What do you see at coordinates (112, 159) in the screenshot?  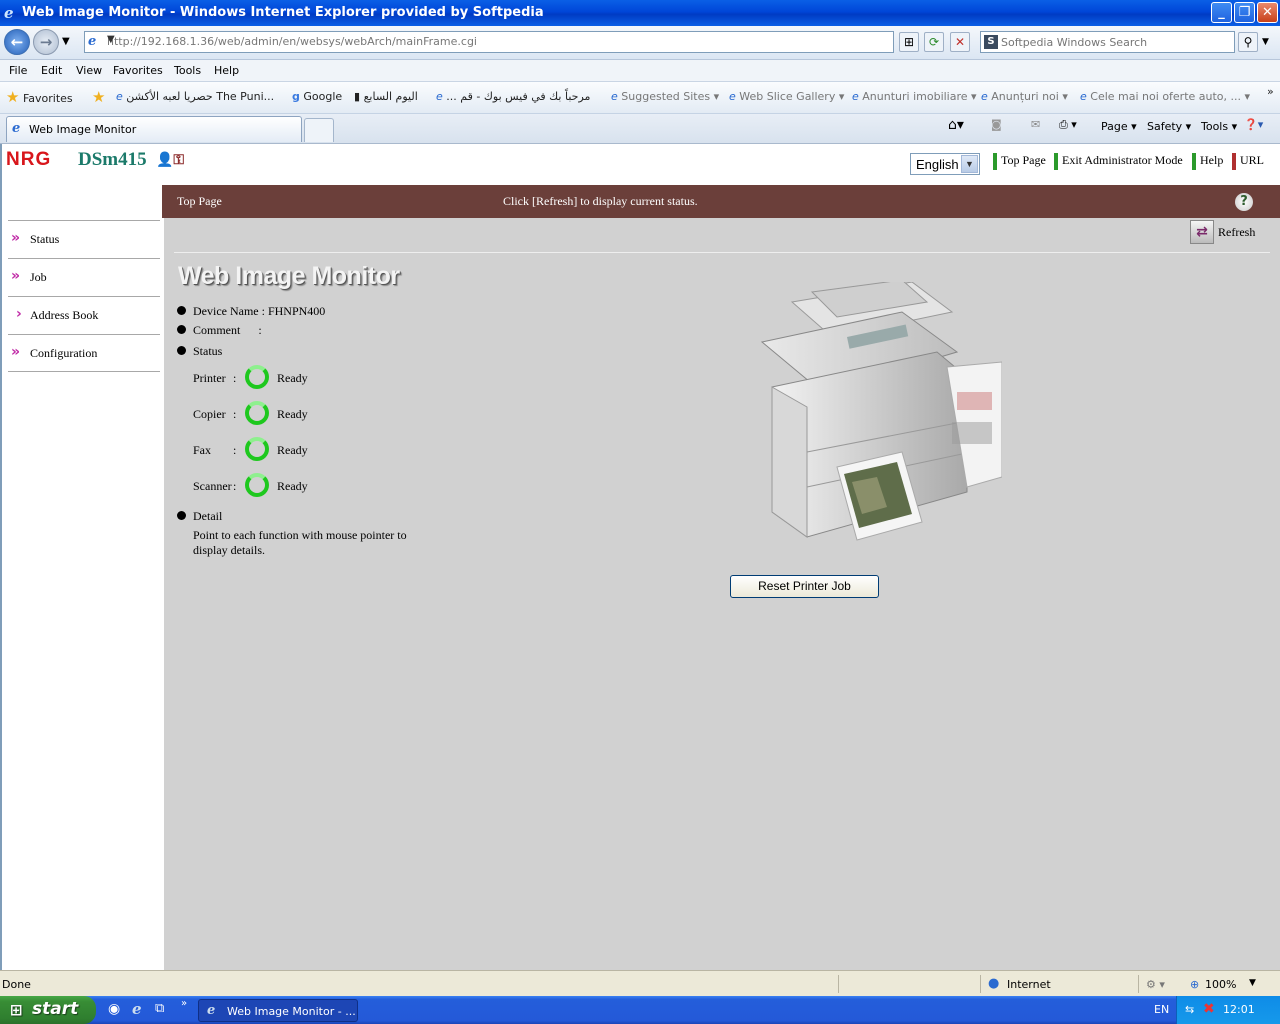 I see `model-name: DSm415` at bounding box center [112, 159].